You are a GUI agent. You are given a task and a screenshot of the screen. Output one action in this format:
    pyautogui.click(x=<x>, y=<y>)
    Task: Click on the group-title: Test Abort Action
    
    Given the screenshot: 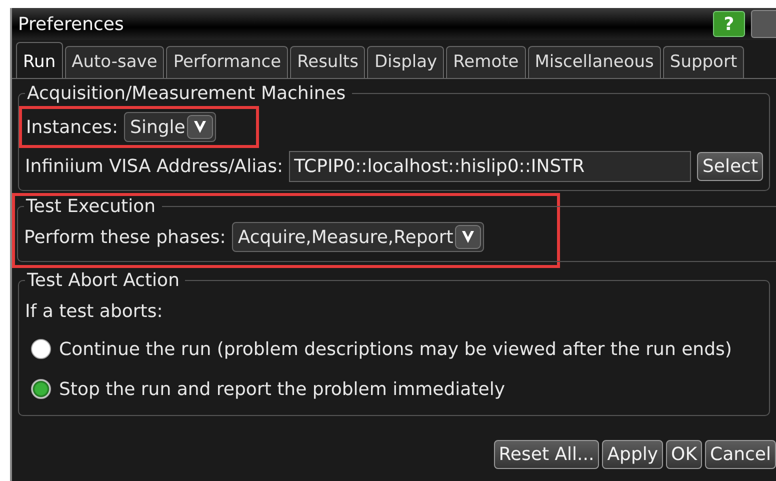 What is the action you would take?
    pyautogui.click(x=103, y=280)
    